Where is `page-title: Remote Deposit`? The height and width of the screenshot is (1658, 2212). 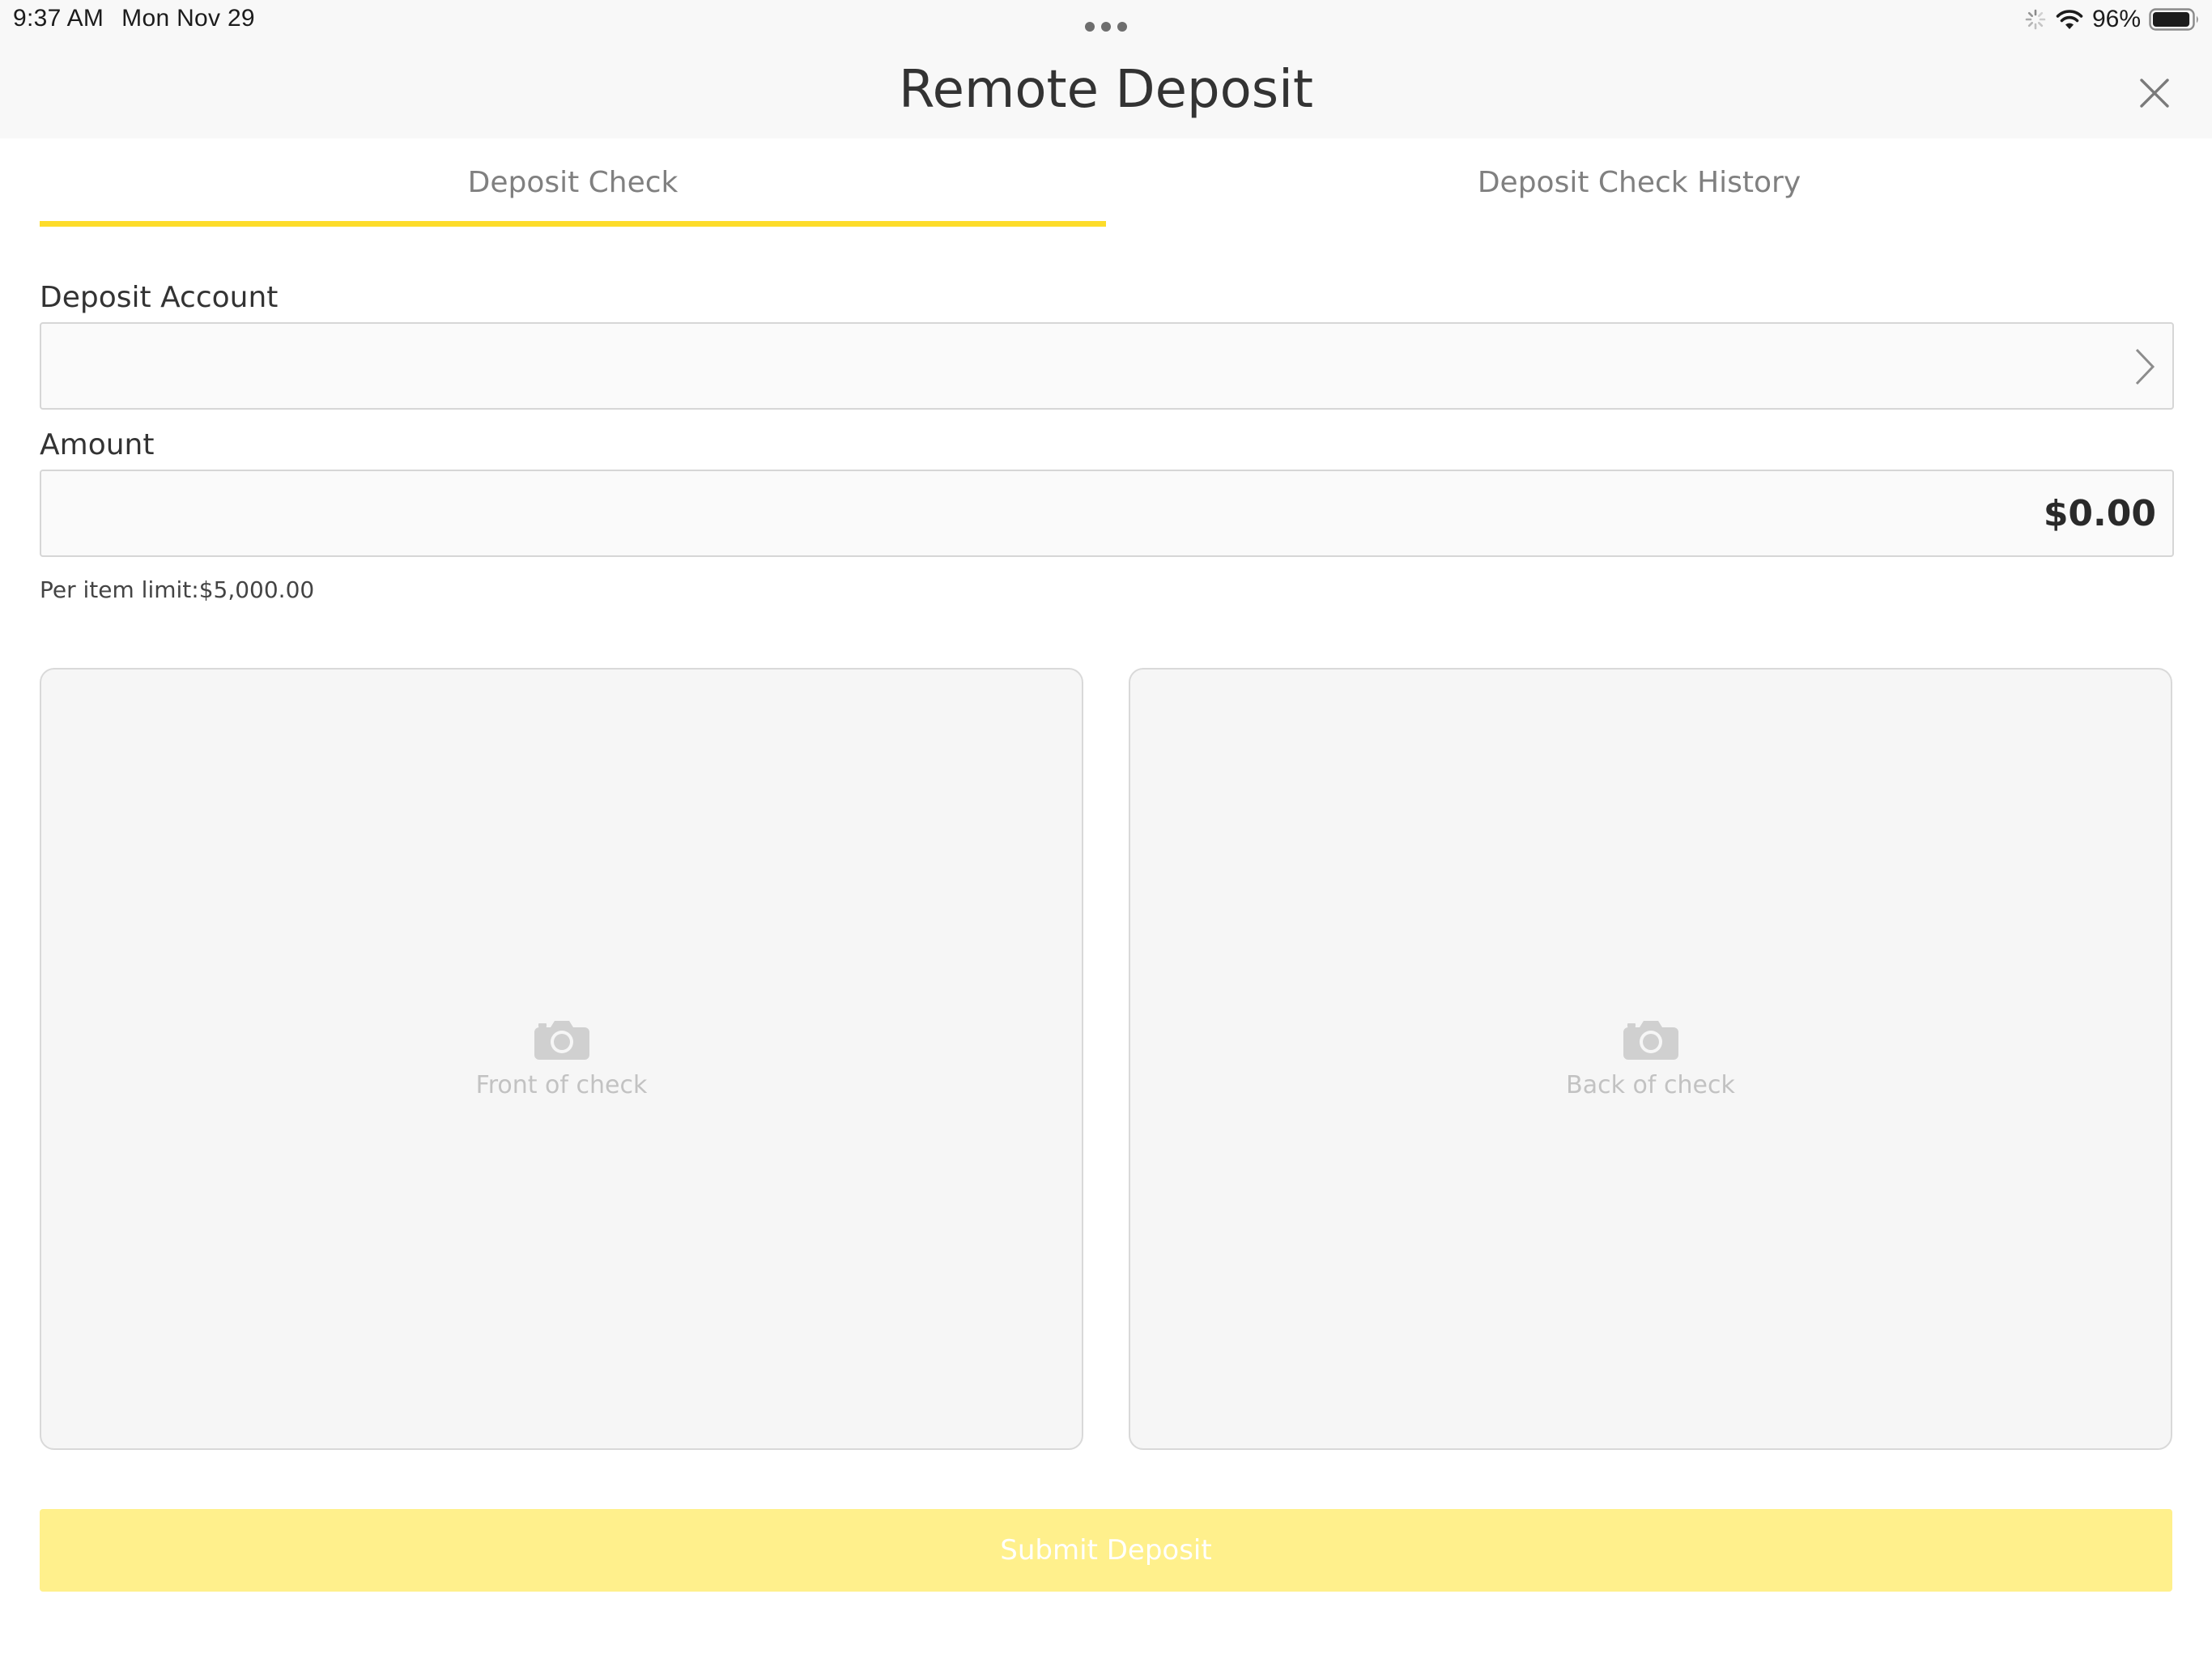
page-title: Remote Deposit is located at coordinates (1106, 90).